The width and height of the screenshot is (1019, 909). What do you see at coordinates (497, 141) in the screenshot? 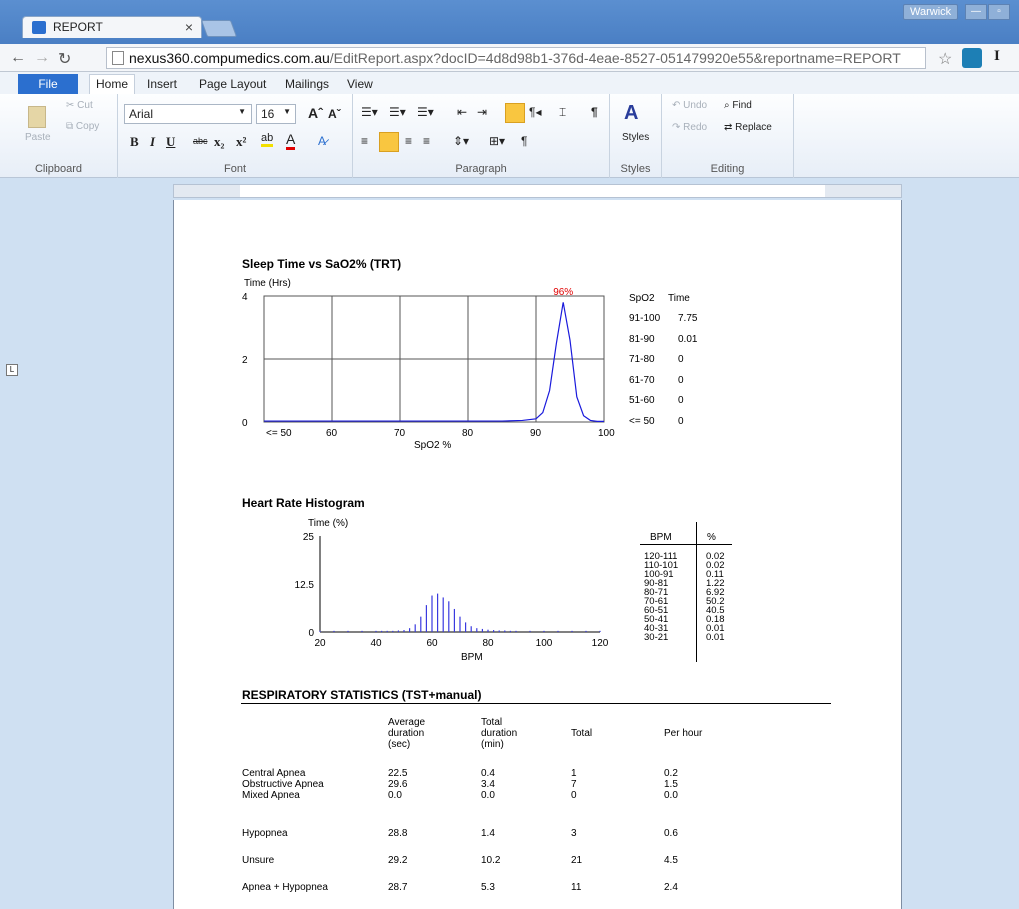
I see `borders-icon: ⊞▾` at bounding box center [497, 141].